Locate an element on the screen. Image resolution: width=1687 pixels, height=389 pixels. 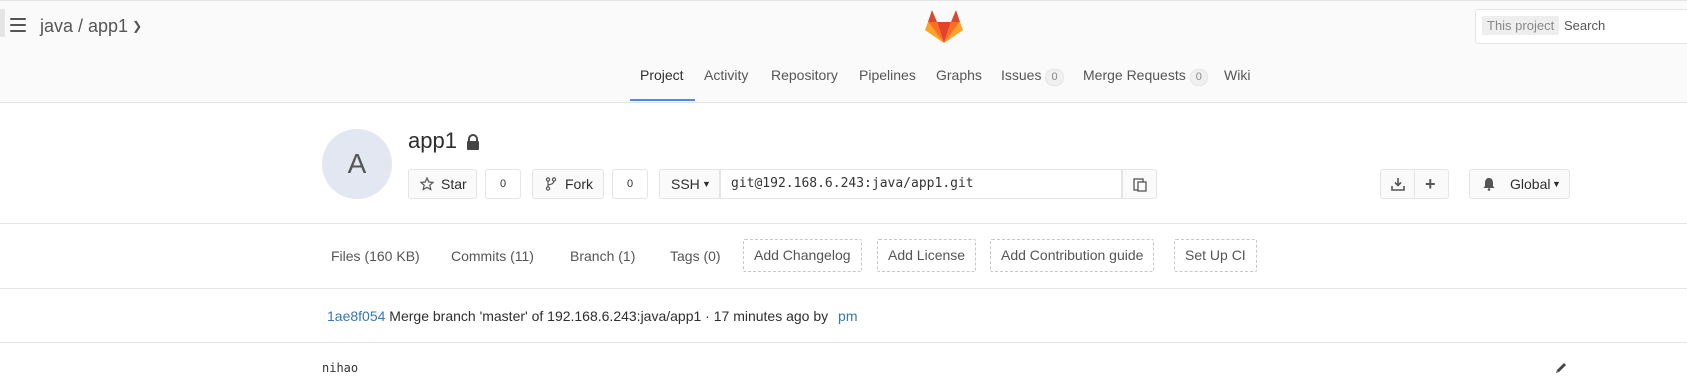
files-link: Files (160 KB) is located at coordinates (375, 256).